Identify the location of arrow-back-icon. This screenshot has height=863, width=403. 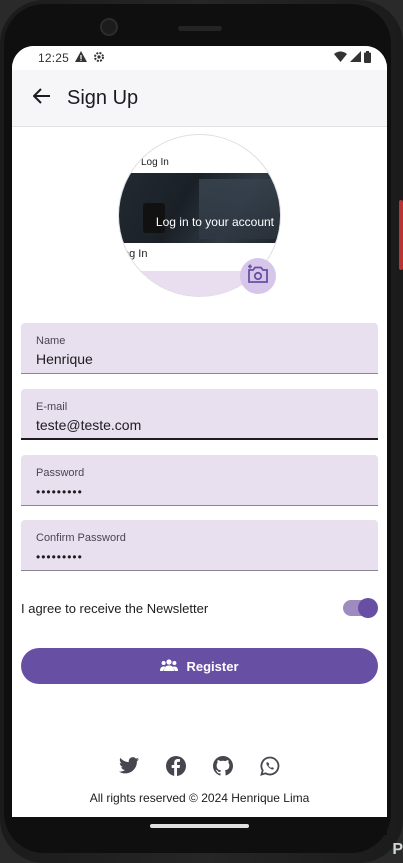
(41, 98).